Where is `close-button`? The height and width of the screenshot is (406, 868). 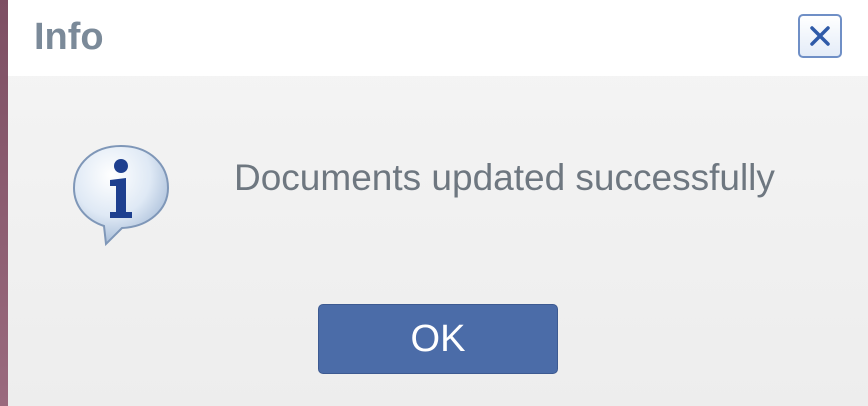 close-button is located at coordinates (820, 36).